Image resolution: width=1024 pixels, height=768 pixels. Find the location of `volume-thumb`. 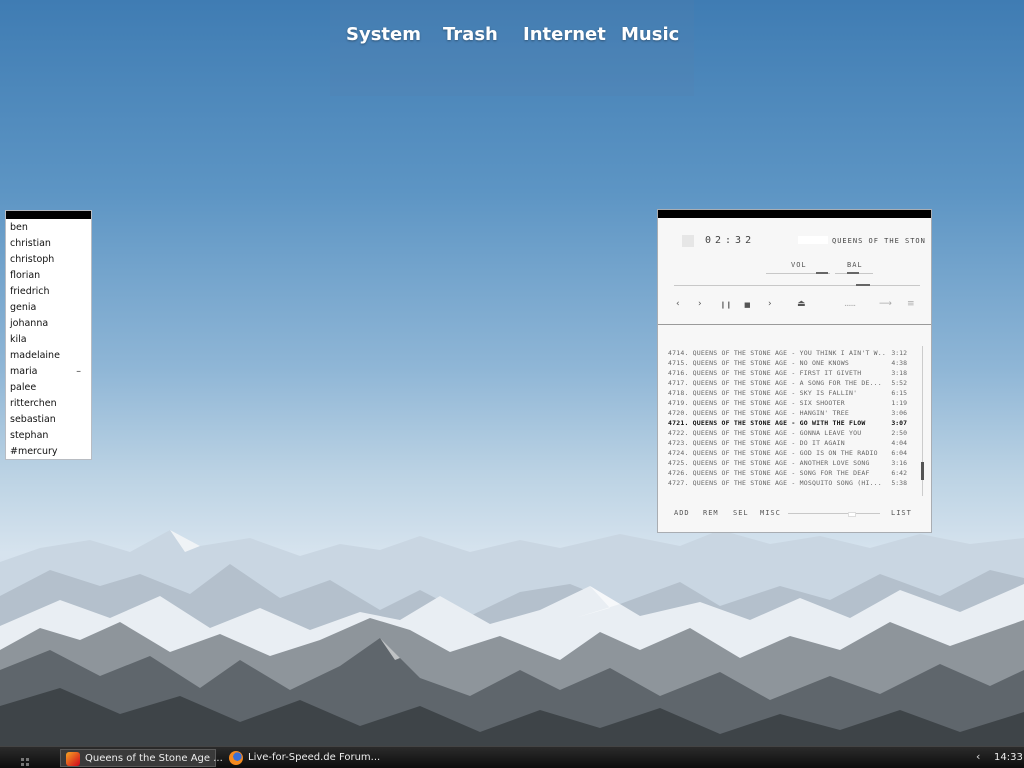

volume-thumb is located at coordinates (822, 273).